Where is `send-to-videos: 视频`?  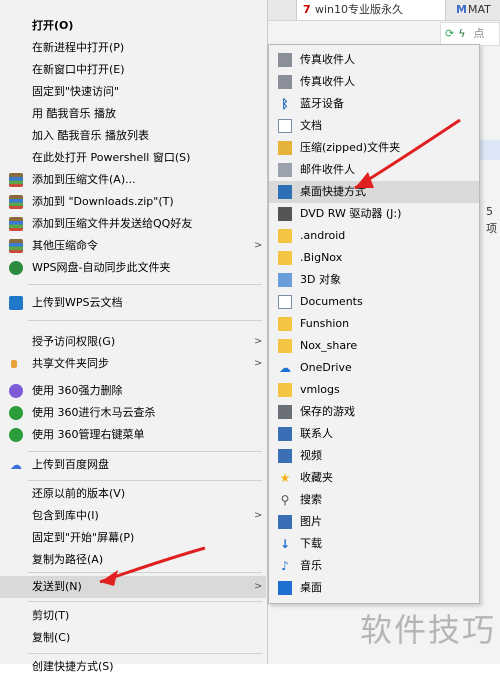
send-to-videos: 视频 is located at coordinates (374, 456).